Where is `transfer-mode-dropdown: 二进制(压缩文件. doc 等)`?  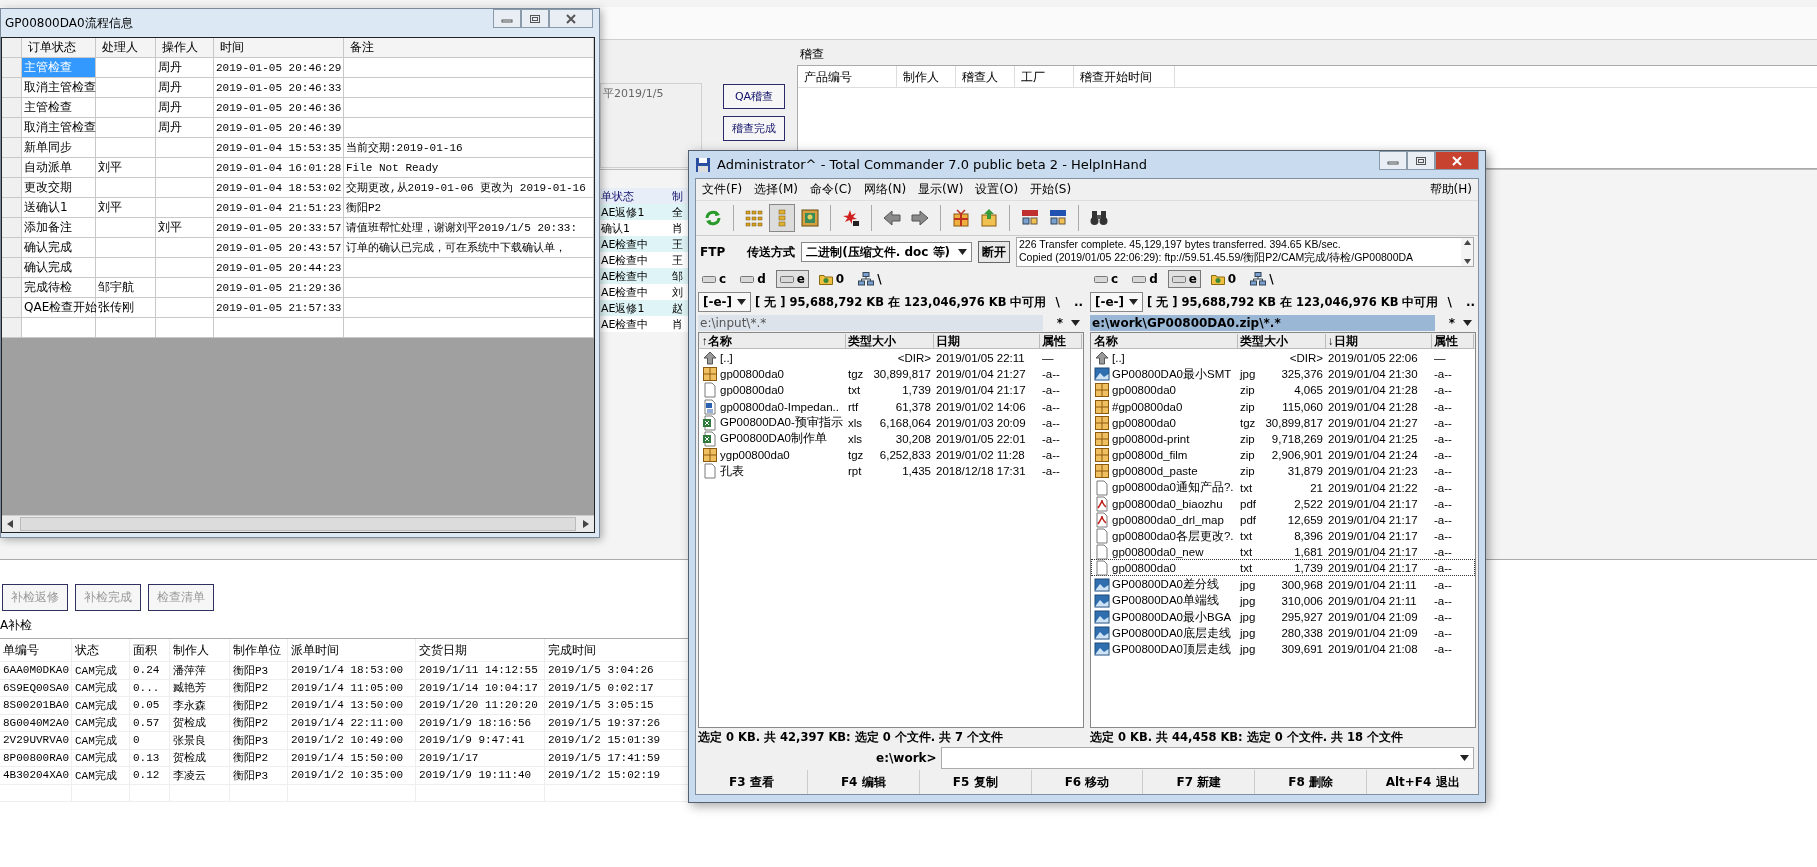
transfer-mode-dropdown: 二进制(压缩文件. doc 等) is located at coordinates (887, 252).